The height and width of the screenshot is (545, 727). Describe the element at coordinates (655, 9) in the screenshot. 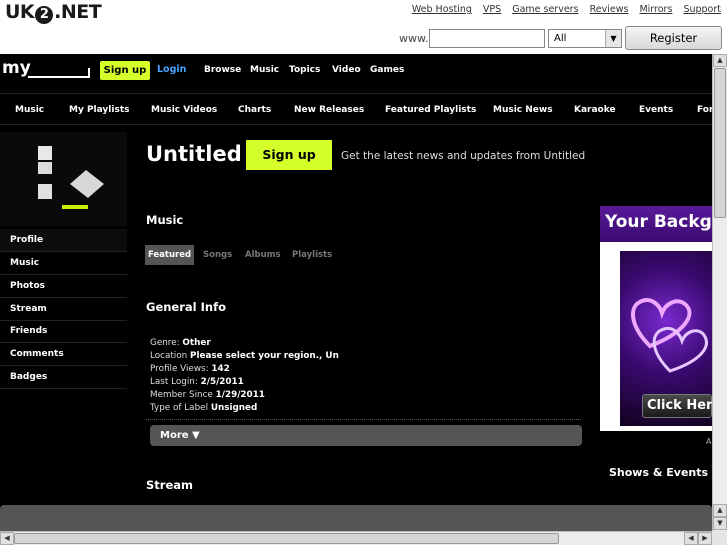

I see `link-mirrors: Mirrors` at that location.